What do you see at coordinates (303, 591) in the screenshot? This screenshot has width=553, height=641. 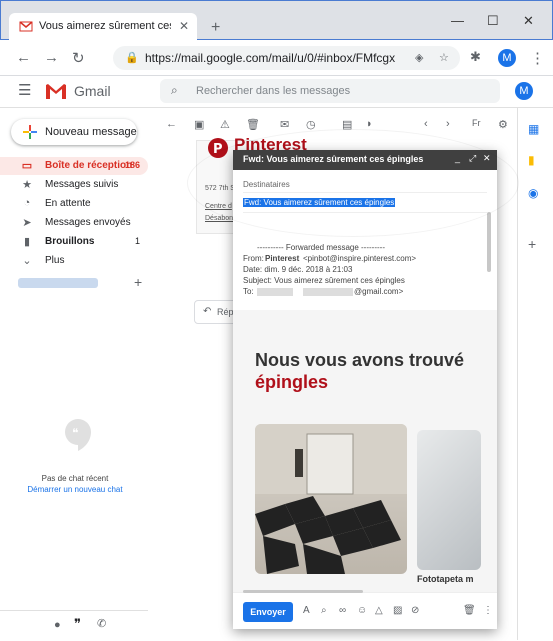 I see `horizontal-scrollbar` at bounding box center [303, 591].